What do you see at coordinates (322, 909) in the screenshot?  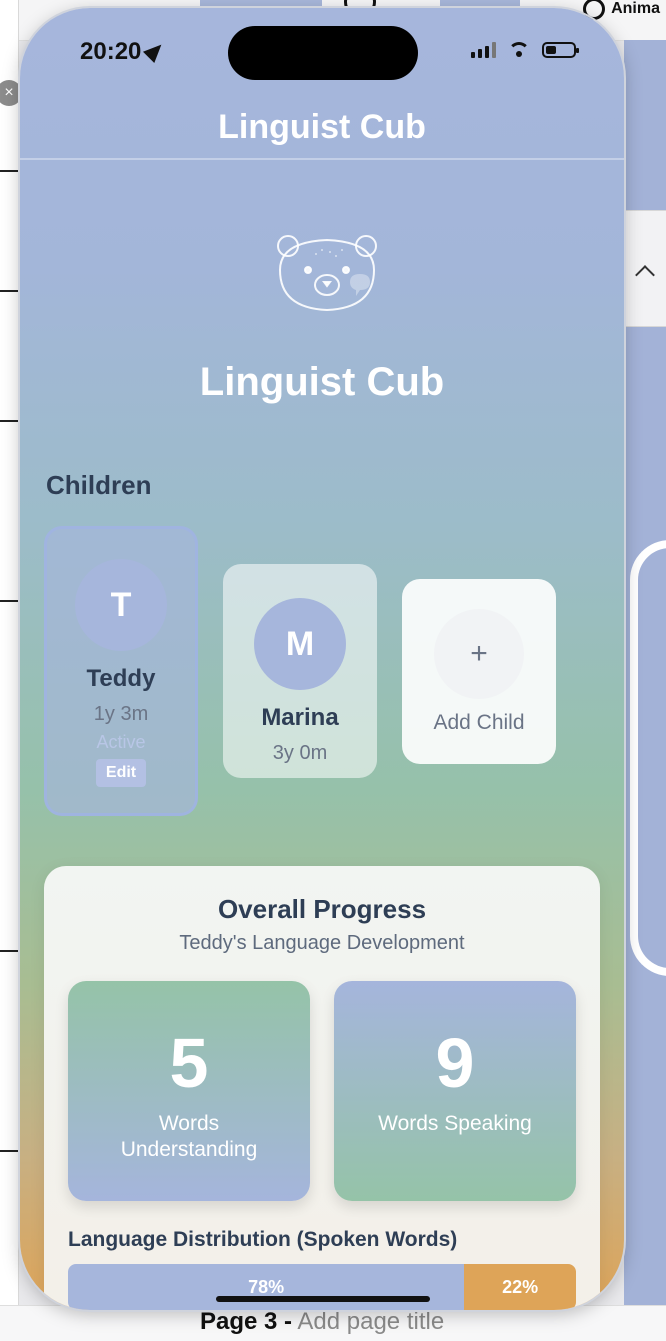 I see `progress-title: Overall Progress` at bounding box center [322, 909].